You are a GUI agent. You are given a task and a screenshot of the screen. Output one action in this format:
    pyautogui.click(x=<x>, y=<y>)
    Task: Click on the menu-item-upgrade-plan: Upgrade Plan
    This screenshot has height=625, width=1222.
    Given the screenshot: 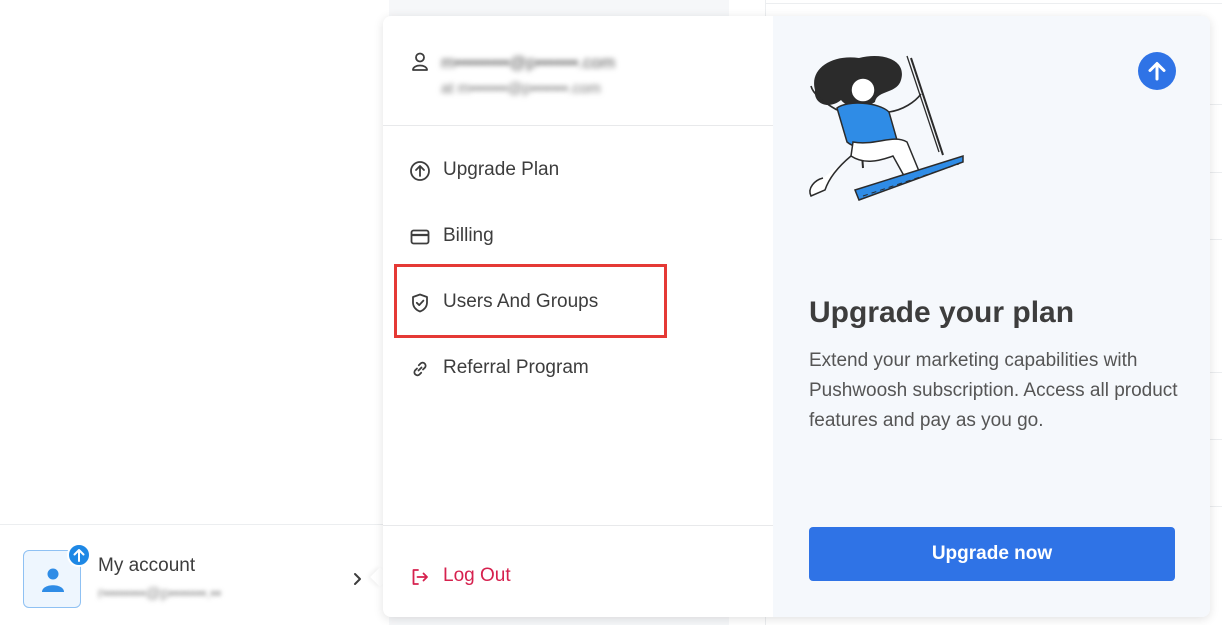 What is the action you would take?
    pyautogui.click(x=578, y=171)
    